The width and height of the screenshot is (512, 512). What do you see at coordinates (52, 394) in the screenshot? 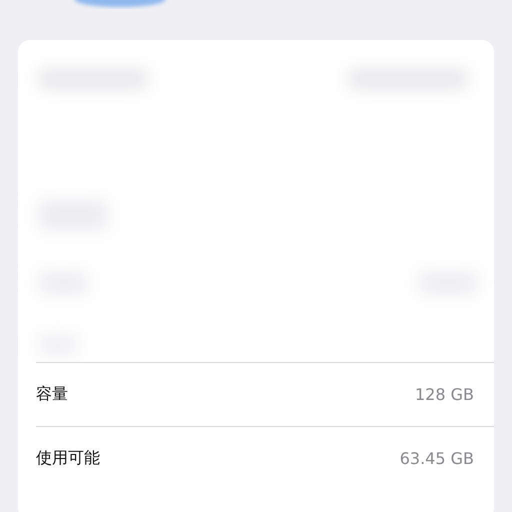
I see `row-label: 容量` at bounding box center [52, 394].